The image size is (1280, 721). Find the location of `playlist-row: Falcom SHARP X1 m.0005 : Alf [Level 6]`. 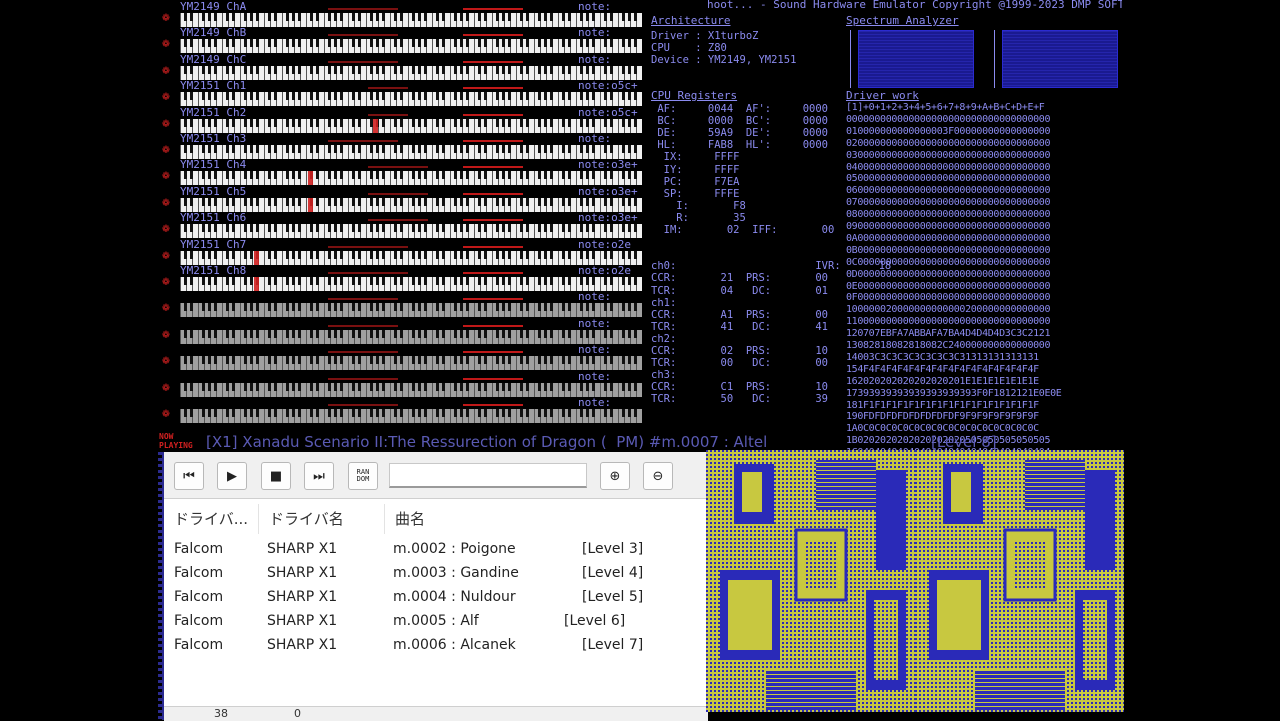

playlist-row: Falcom SHARP X1 m.0005 : Alf [Level 6] is located at coordinates (436, 621).